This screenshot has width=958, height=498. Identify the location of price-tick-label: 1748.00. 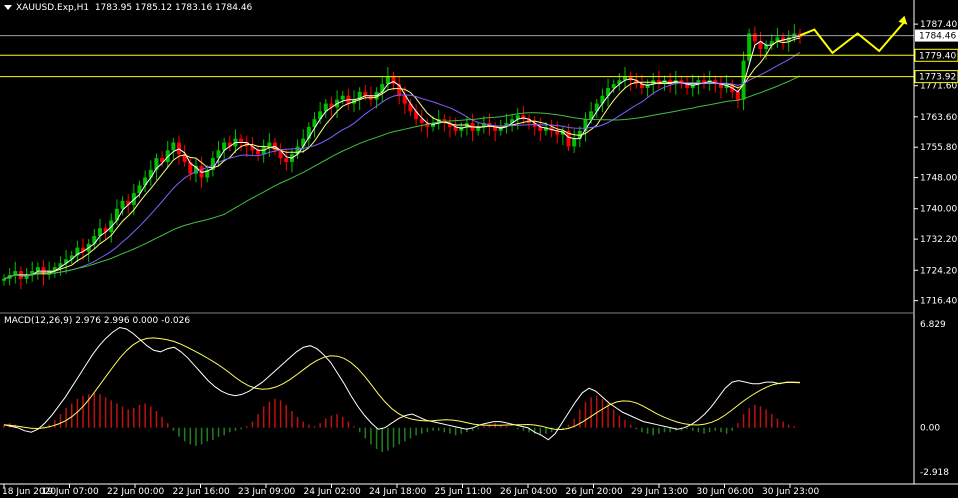
(938, 179).